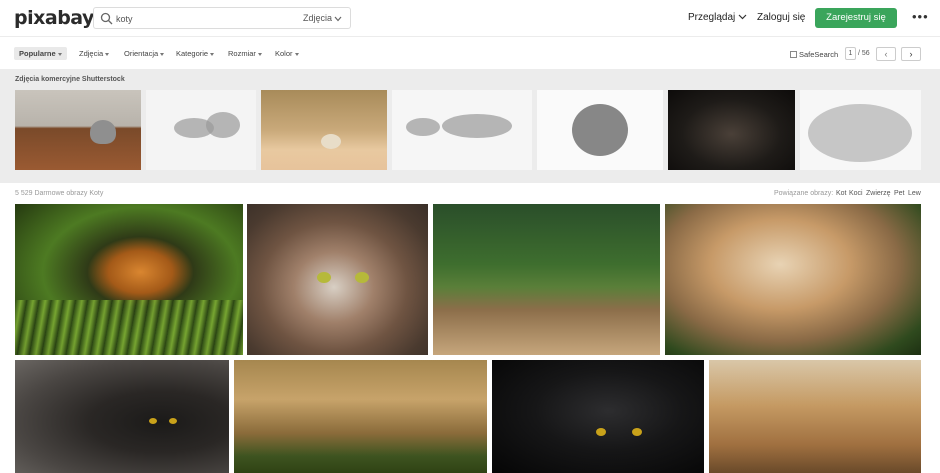  I want to click on filter-category: Kategorie, so click(195, 53).